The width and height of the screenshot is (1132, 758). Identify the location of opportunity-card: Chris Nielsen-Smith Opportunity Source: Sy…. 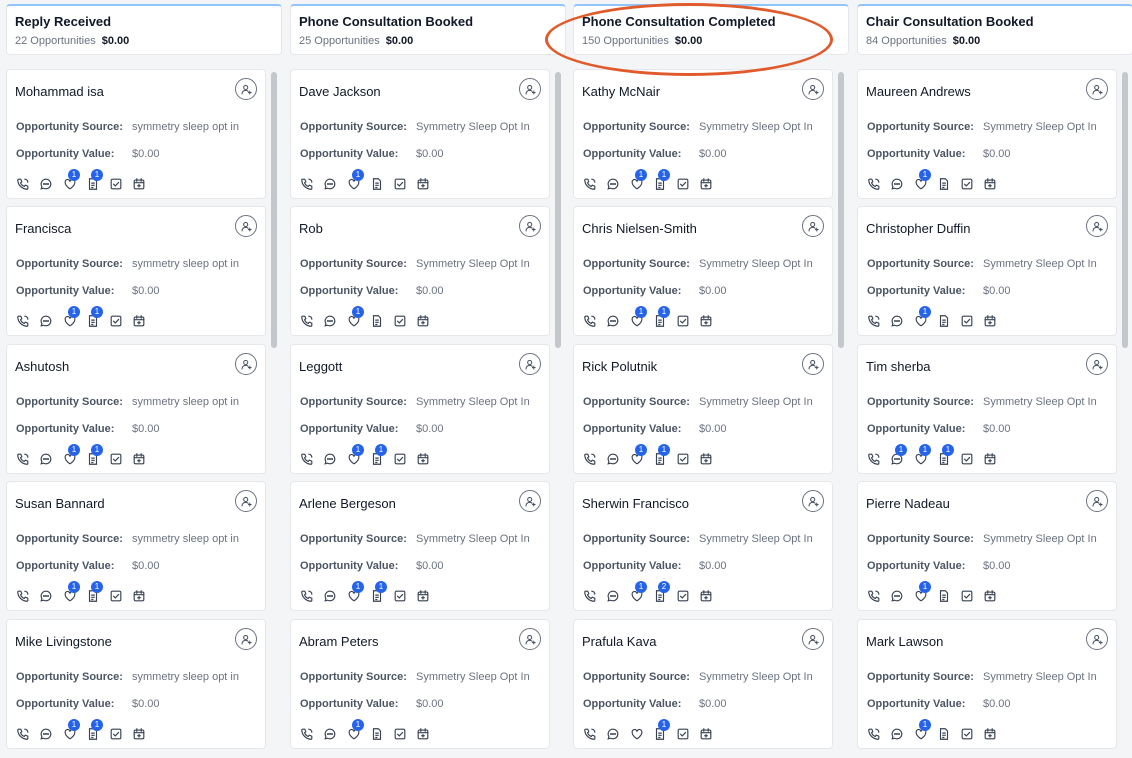
(703, 271).